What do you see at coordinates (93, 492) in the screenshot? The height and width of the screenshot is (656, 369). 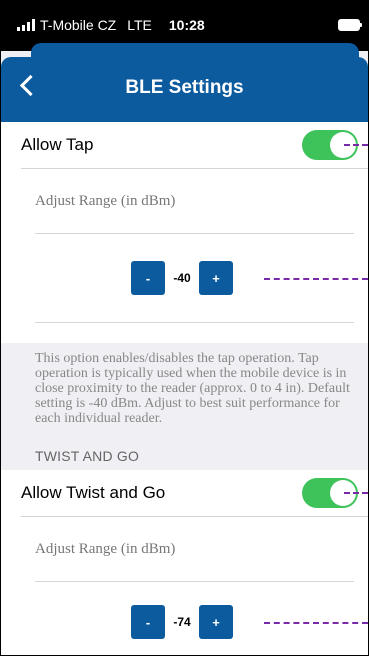 I see `allow-twist-label: Allow Twist and Go` at bounding box center [93, 492].